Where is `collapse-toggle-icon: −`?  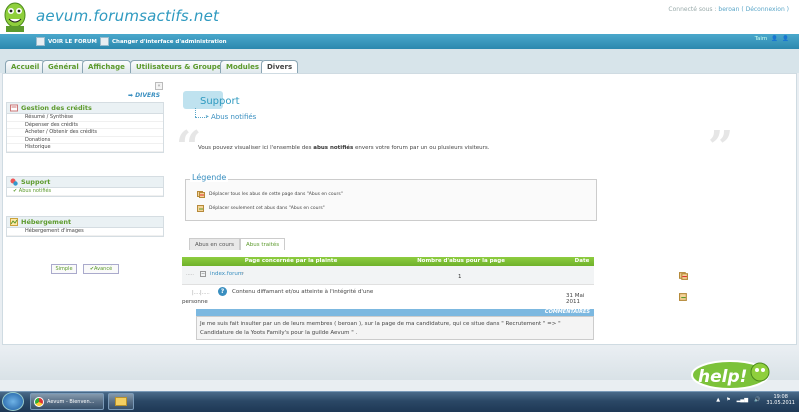
collapse-toggle-icon: − is located at coordinates (203, 274).